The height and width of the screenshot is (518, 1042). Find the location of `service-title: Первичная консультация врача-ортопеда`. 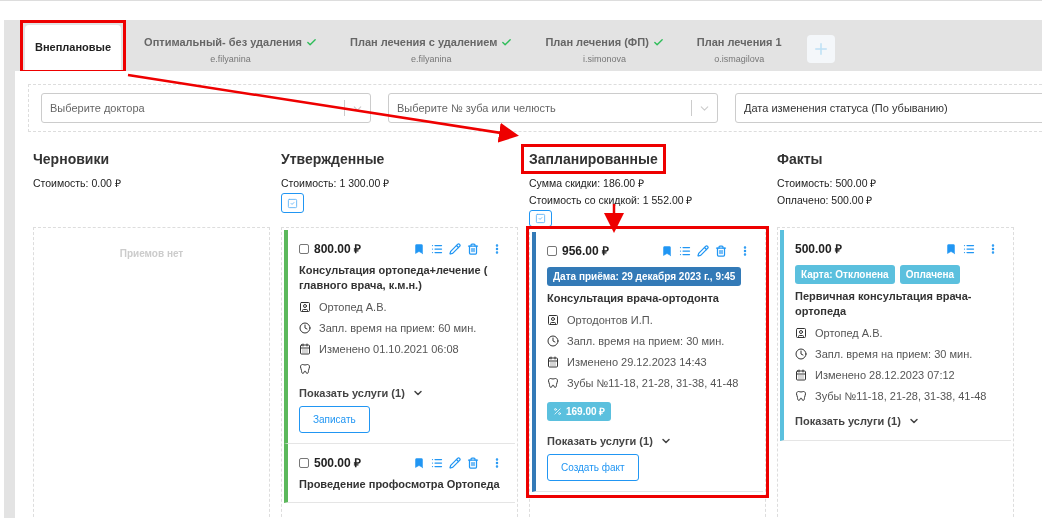

service-title: Первичная консультация врача-ортопеда is located at coordinates (884, 304).